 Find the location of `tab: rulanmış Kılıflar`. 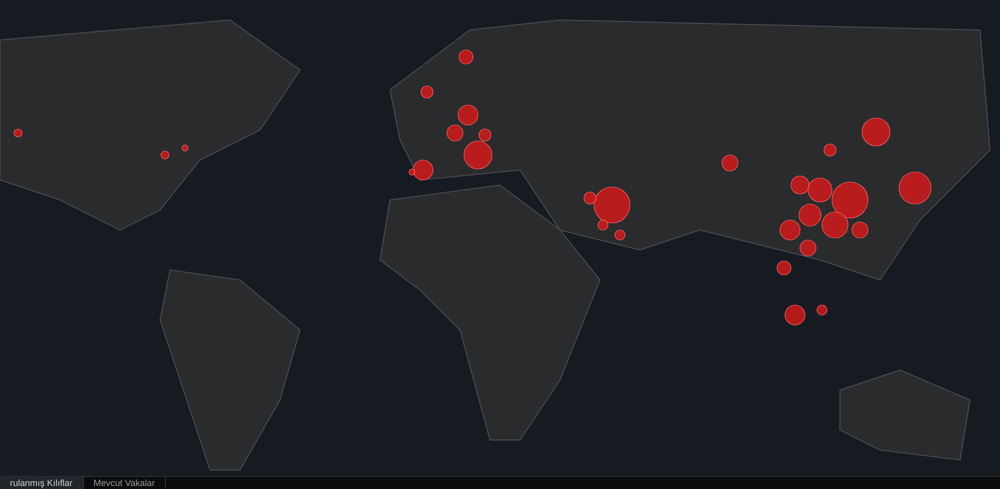

tab: rulanmış Kılıflar is located at coordinates (42, 483).